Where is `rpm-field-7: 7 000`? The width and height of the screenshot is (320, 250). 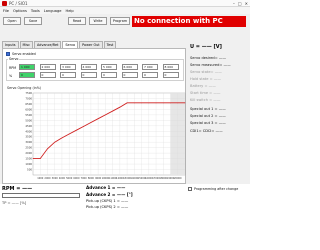
rpm-field-7: 7 000 is located at coordinates (150, 67).